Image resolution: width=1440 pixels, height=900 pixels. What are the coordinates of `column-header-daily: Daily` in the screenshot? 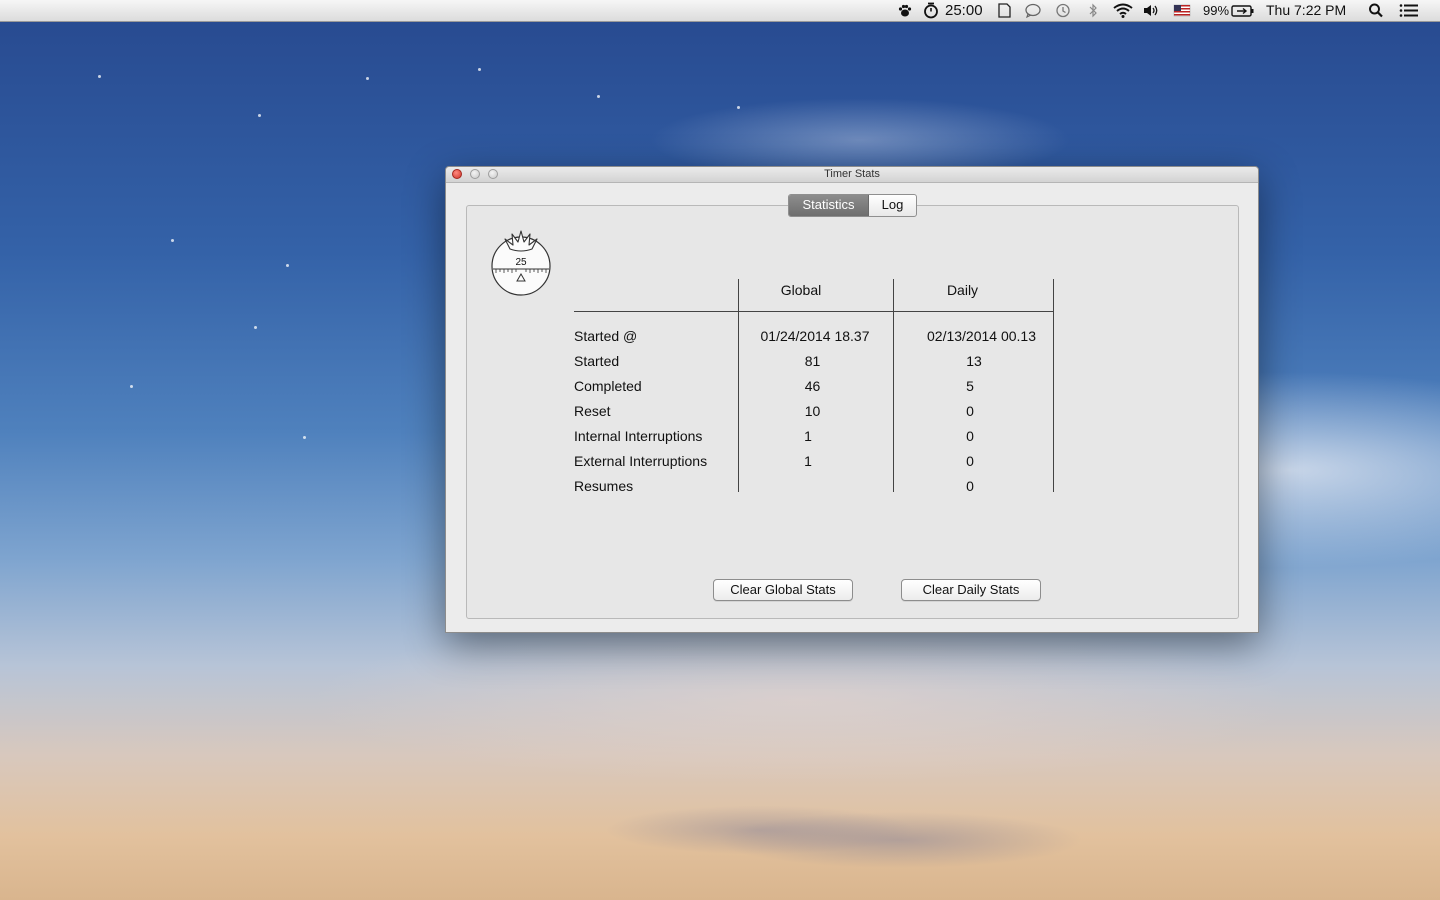 It's located at (962, 290).